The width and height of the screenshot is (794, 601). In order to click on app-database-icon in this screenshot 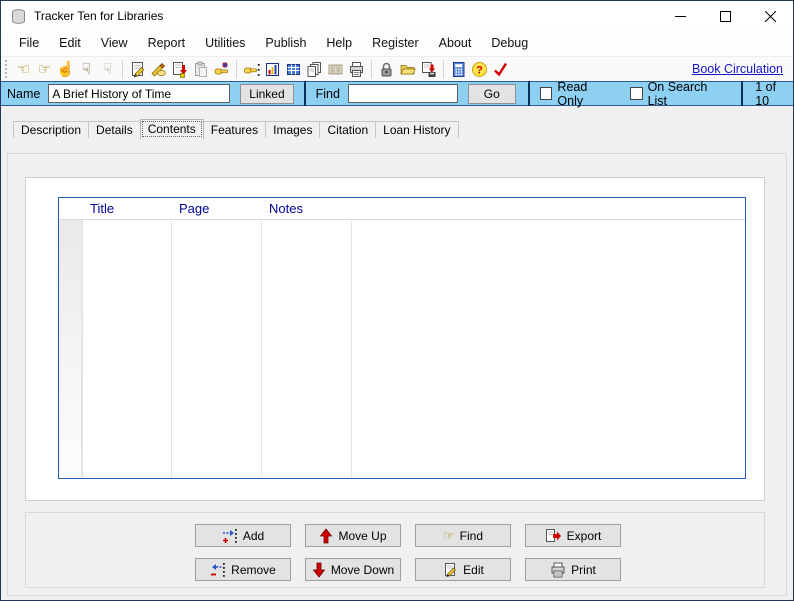, I will do `click(18, 16)`.